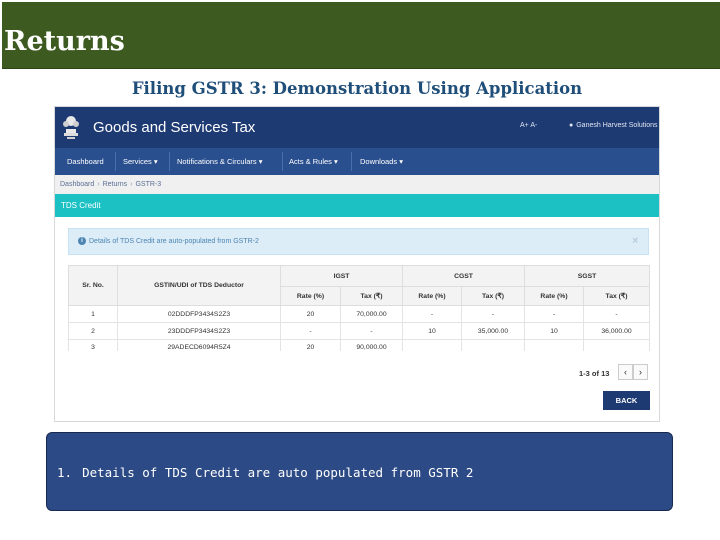 The image size is (720, 540). Describe the element at coordinates (361, 35) in the screenshot. I see `slide-header: Returns` at that location.